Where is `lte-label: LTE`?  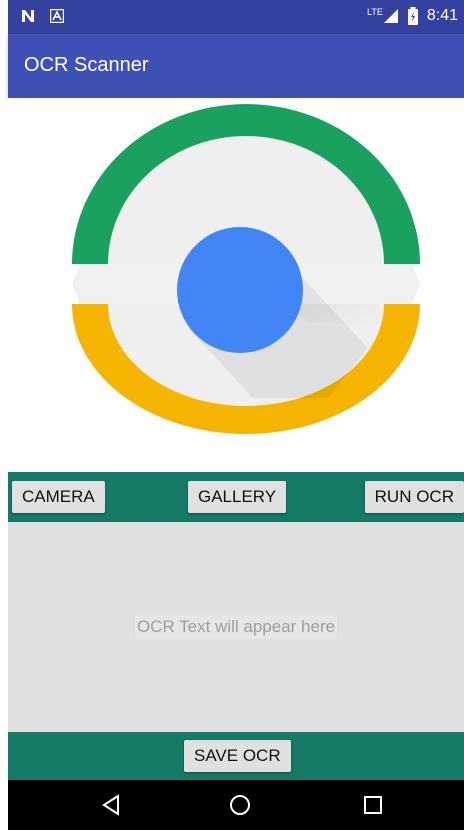 lte-label: LTE is located at coordinates (375, 12).